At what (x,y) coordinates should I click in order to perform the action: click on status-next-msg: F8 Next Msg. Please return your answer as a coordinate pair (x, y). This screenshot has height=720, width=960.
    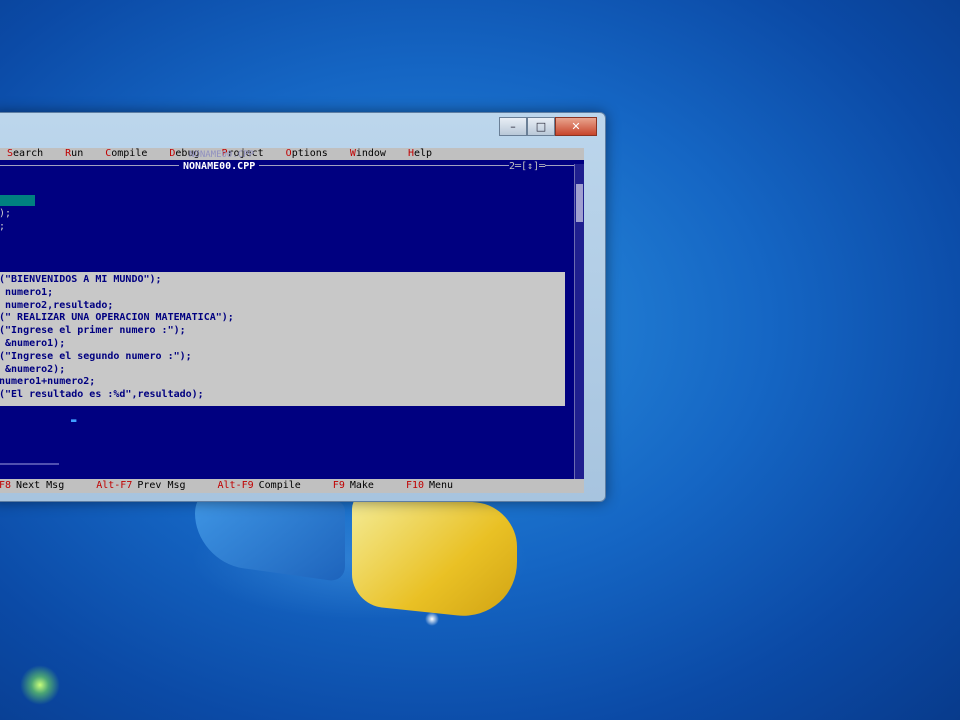
    Looking at the image, I should click on (40, 486).